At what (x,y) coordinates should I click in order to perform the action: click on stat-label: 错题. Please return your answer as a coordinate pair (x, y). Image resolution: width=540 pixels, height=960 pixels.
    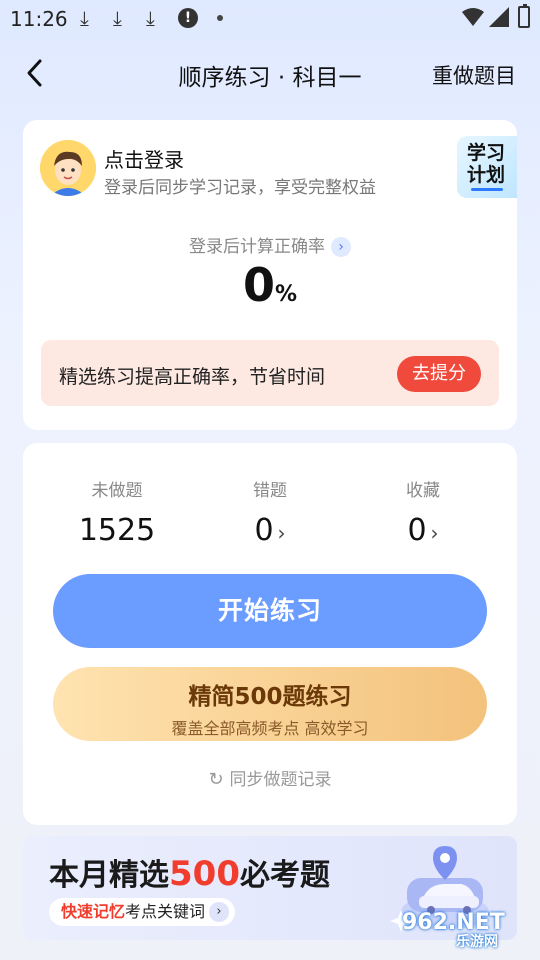
    Looking at the image, I should click on (270, 491).